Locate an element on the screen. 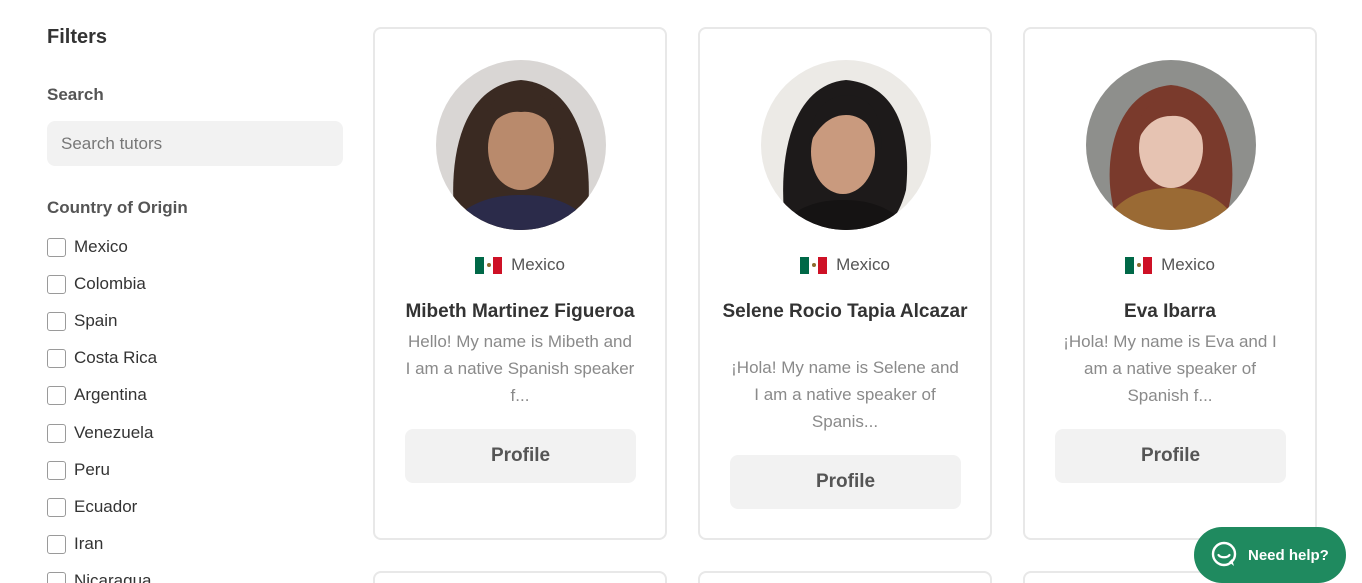 This screenshot has width=1362, height=583. search-label: Search is located at coordinates (75, 94).